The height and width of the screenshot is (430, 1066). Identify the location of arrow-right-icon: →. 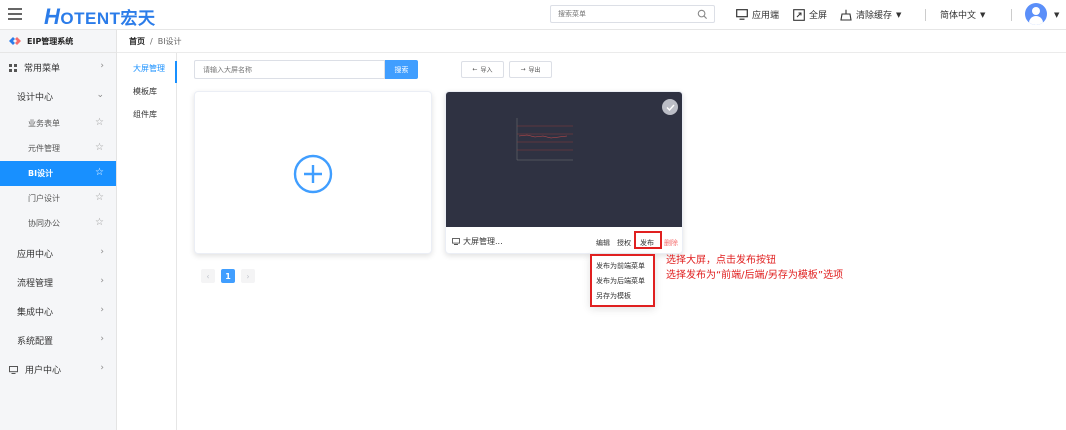
(523, 69).